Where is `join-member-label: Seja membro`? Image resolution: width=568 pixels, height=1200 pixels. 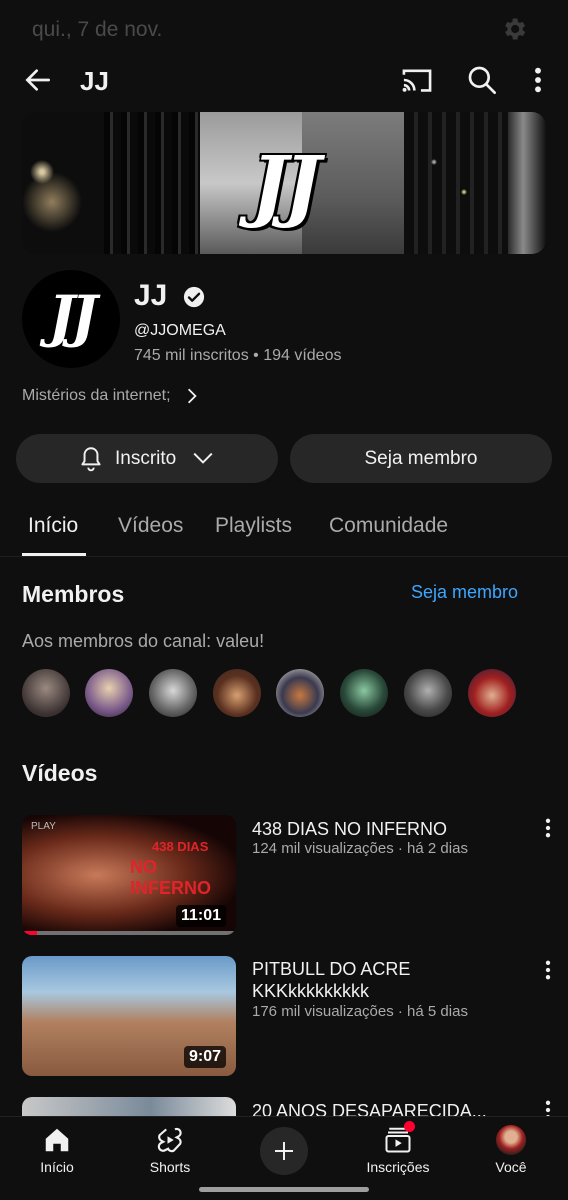
join-member-label: Seja membro is located at coordinates (421, 458).